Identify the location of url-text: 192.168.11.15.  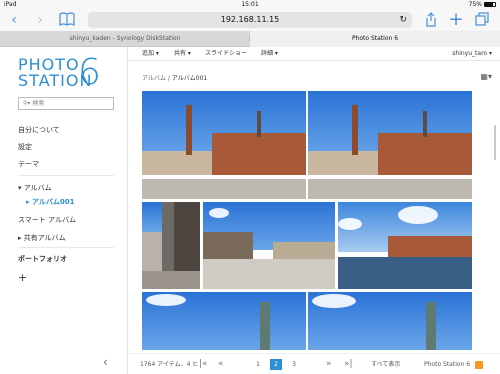
(250, 19).